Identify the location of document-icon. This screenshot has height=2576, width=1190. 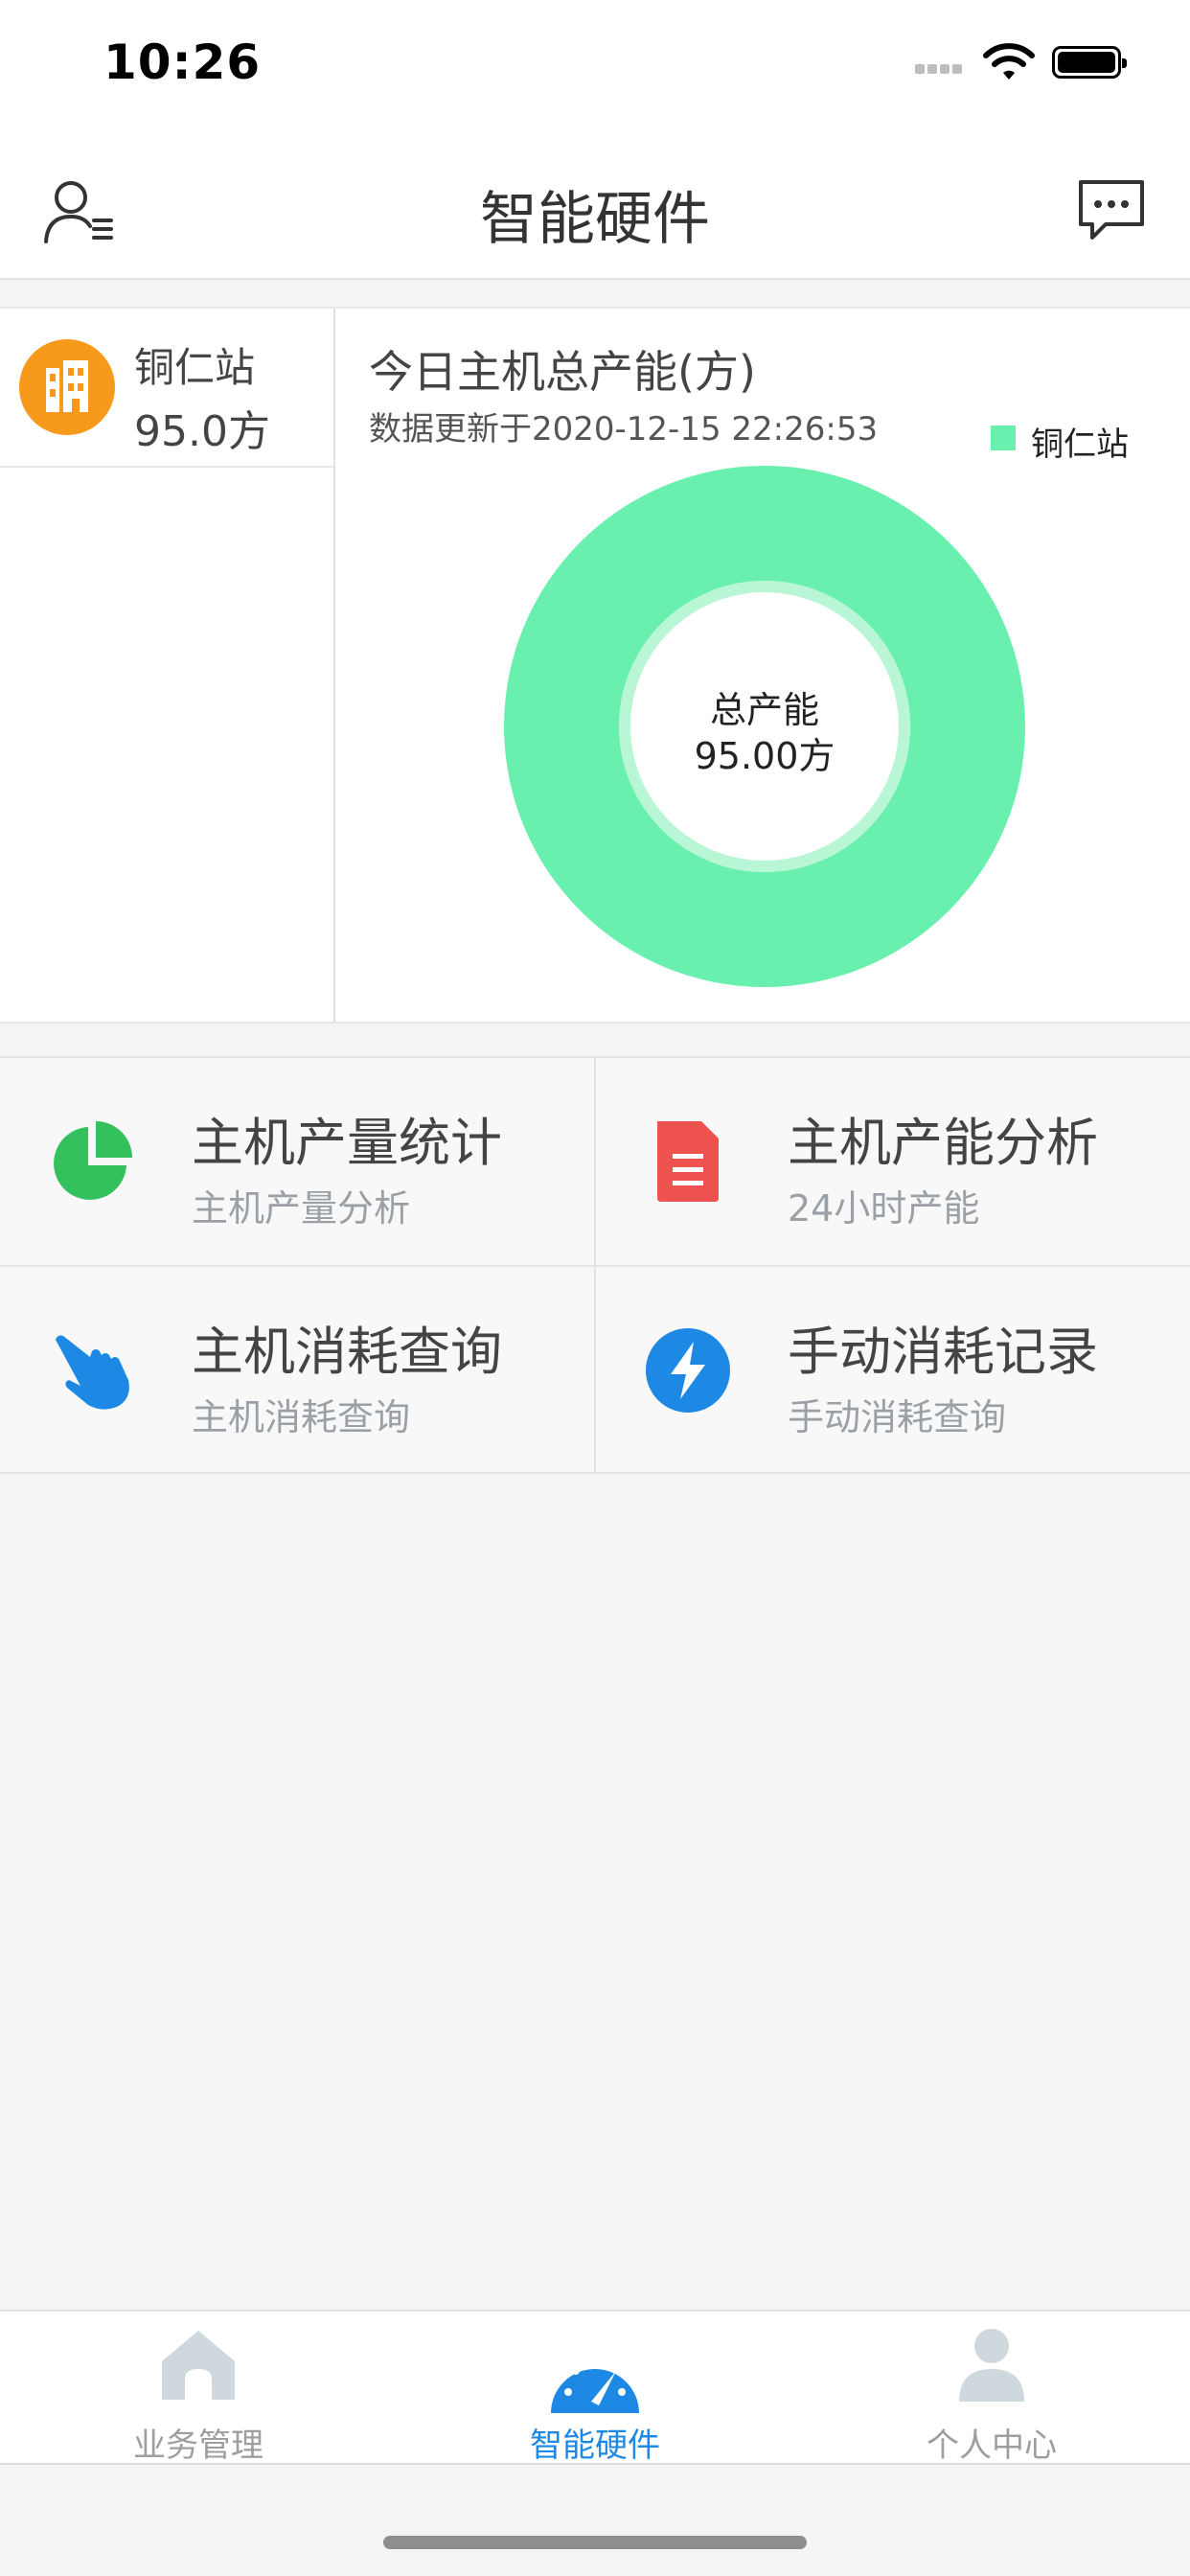
(688, 1161).